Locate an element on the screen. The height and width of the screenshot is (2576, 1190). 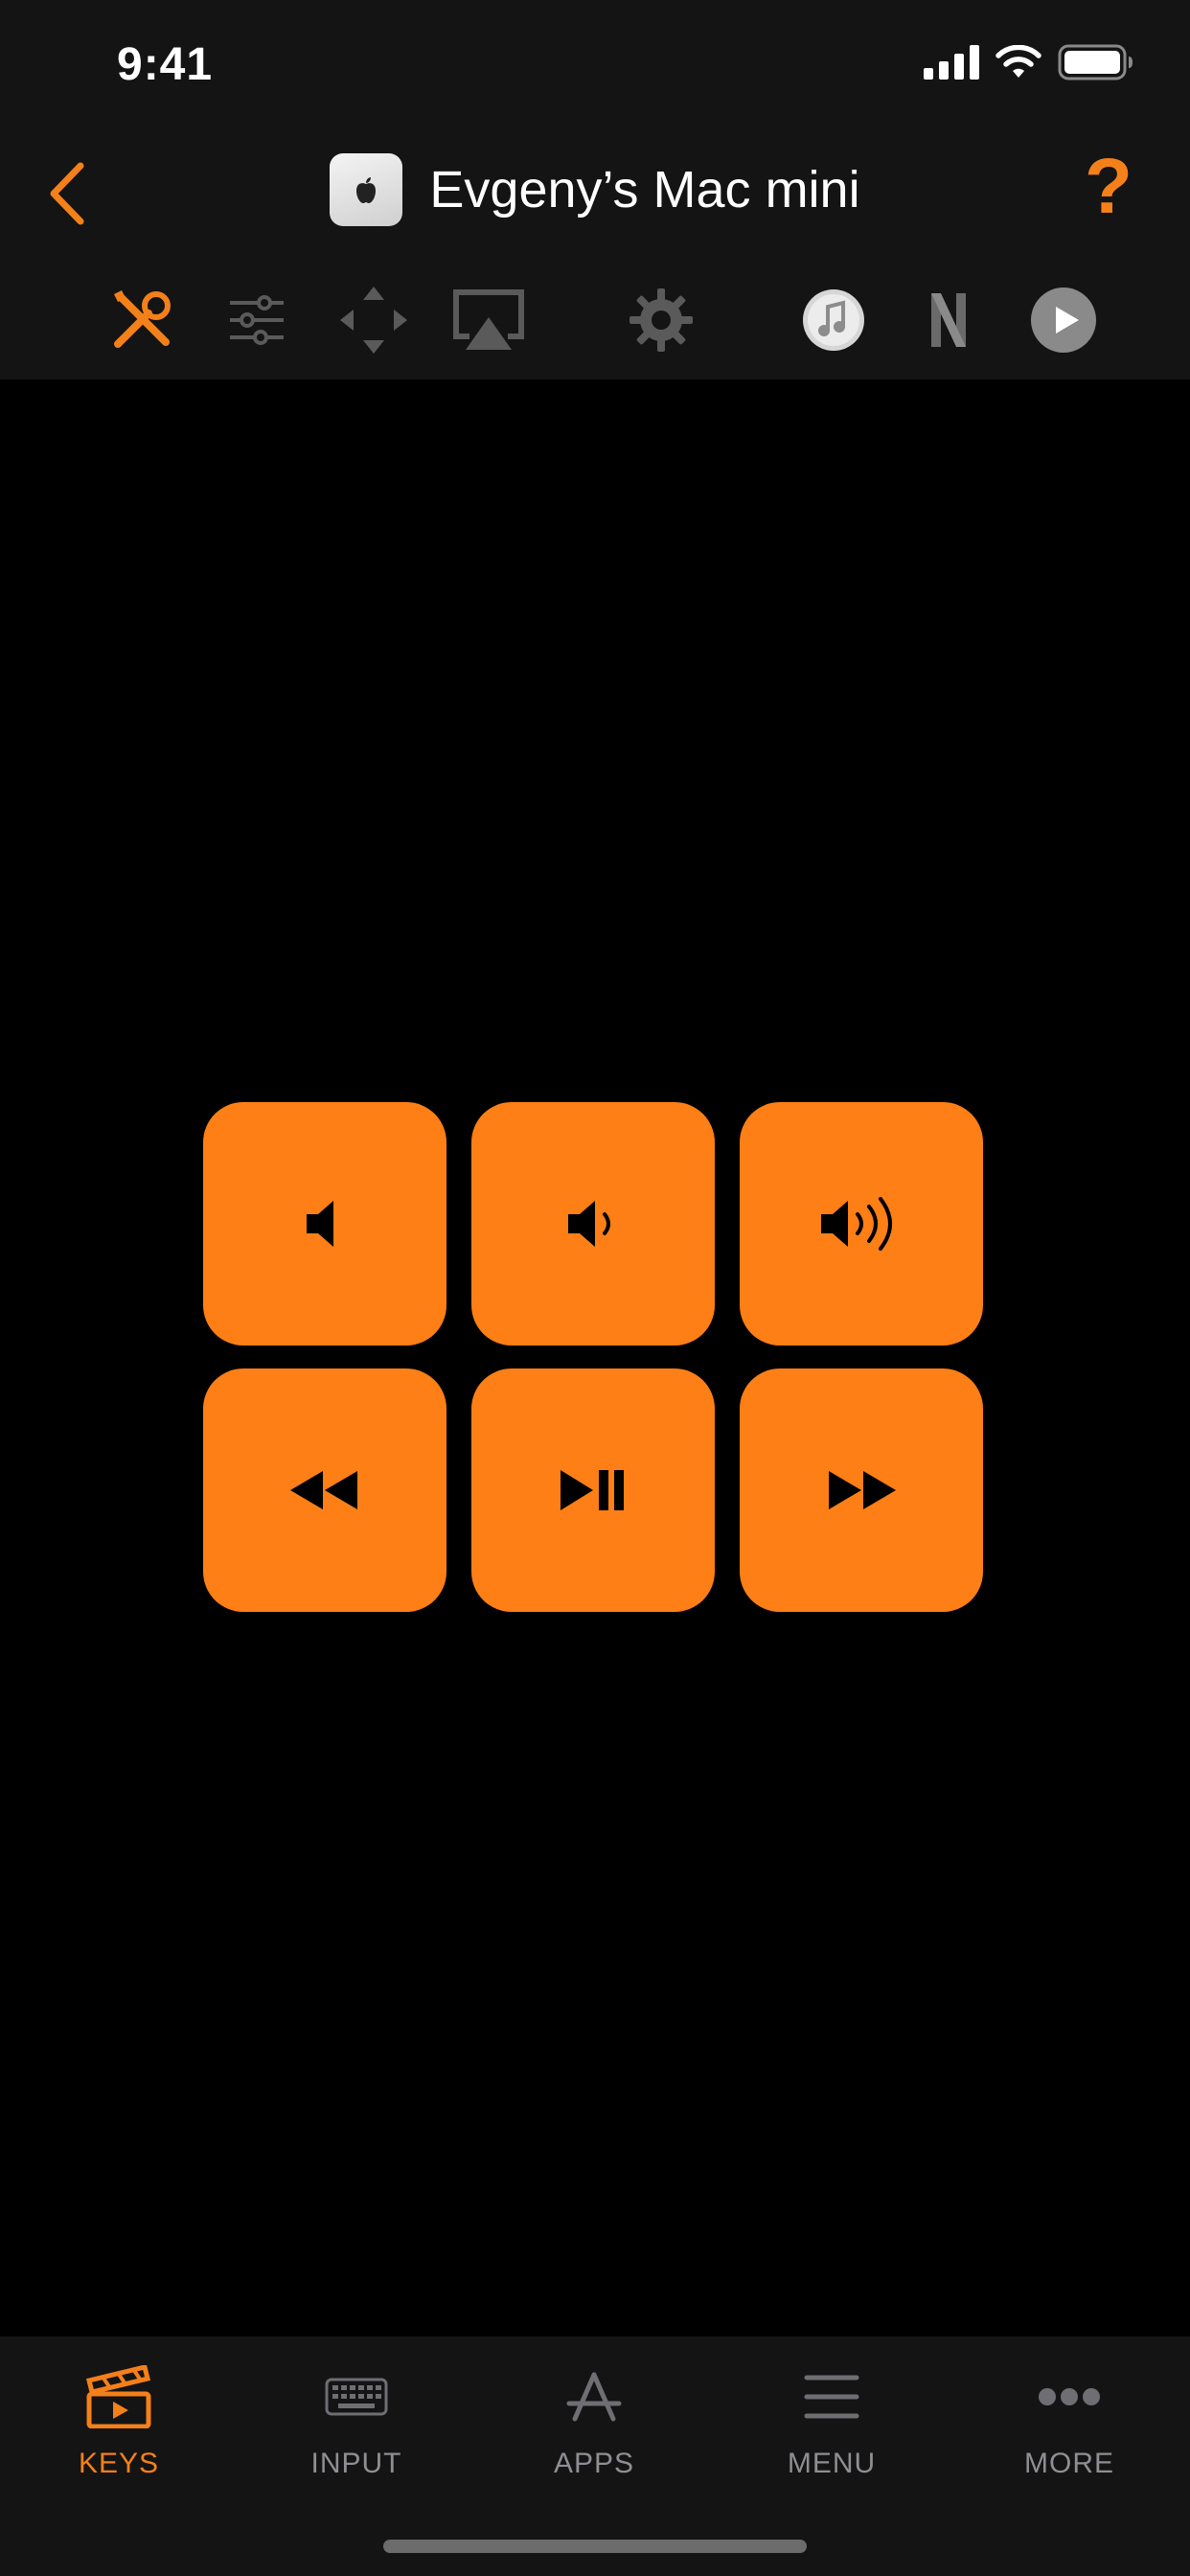
tab-apps: APPS is located at coordinates (594, 2428).